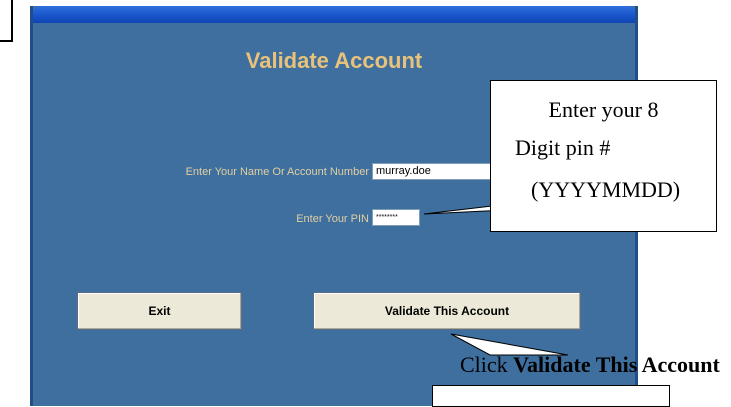  Describe the element at coordinates (447, 311) in the screenshot. I see `validate-account-button: Validate This Account` at that location.